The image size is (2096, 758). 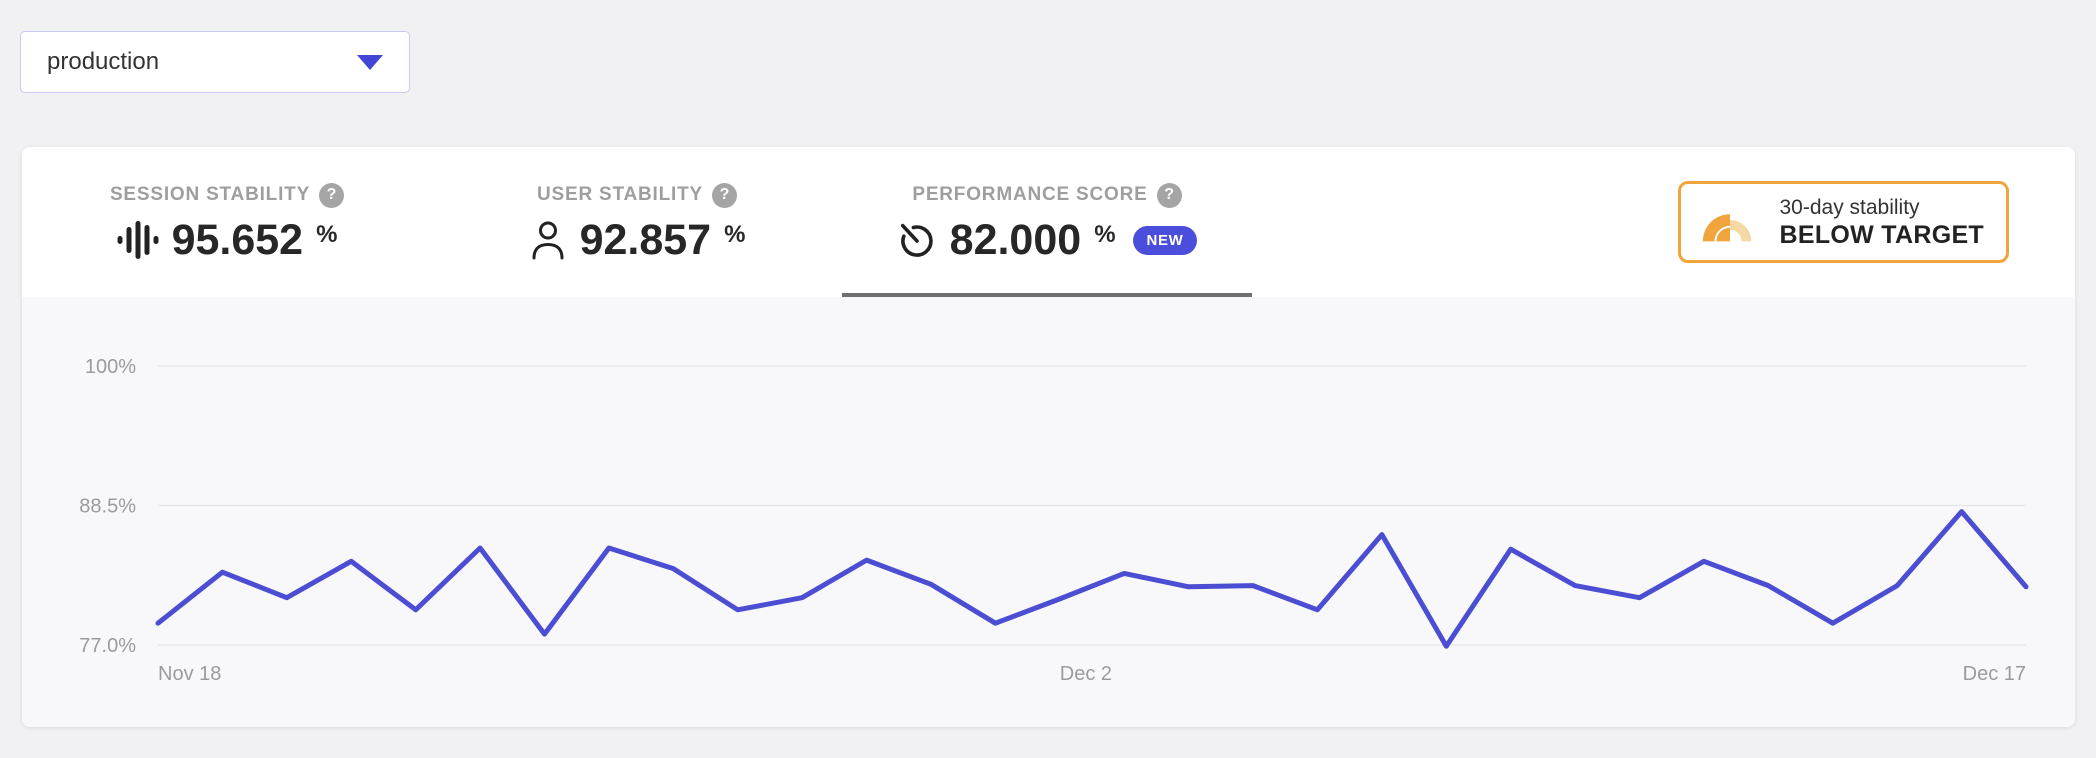 I want to click on user-stability-value-row: 92.857 %, so click(x=637, y=239).